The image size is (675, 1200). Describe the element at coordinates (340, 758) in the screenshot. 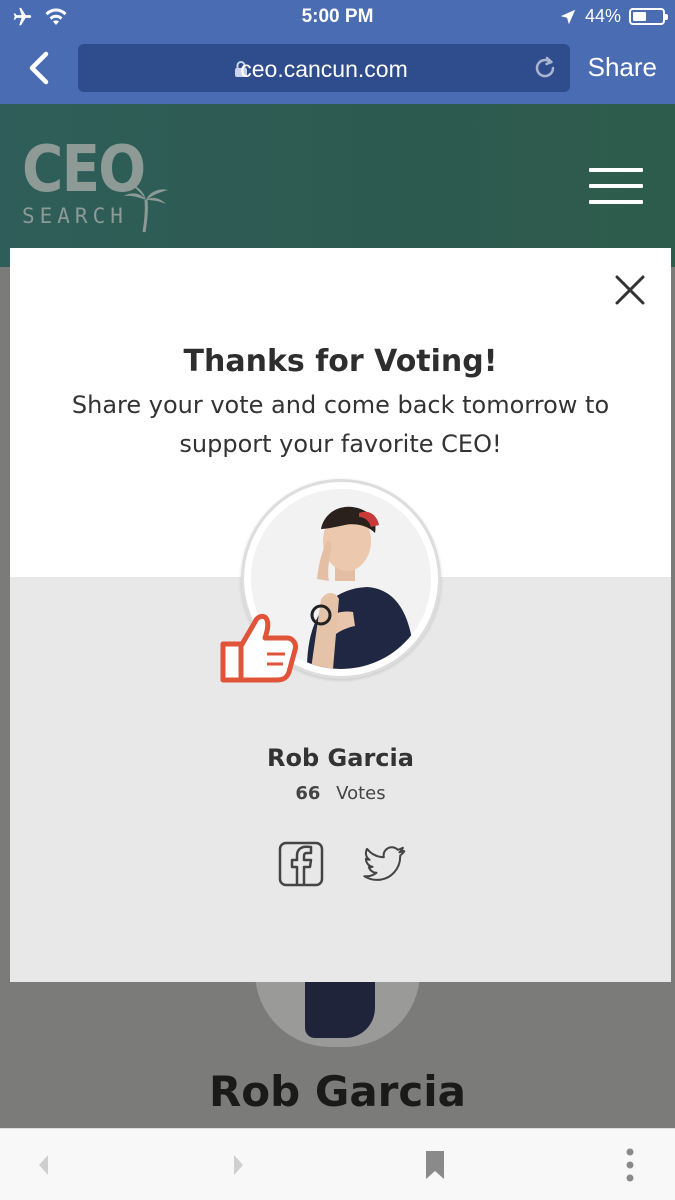

I see `candidate-name: Rob Garcia` at that location.